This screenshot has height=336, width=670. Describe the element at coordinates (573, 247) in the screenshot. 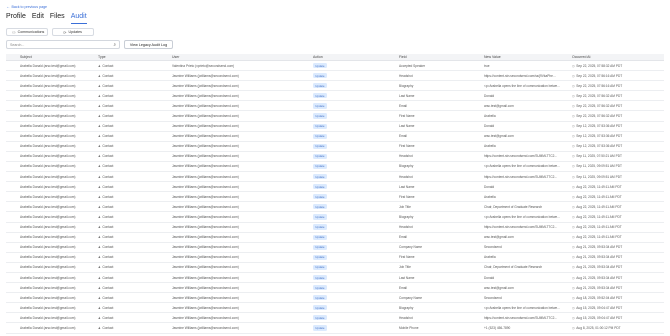

I see `clock-icon: ◷` at that location.